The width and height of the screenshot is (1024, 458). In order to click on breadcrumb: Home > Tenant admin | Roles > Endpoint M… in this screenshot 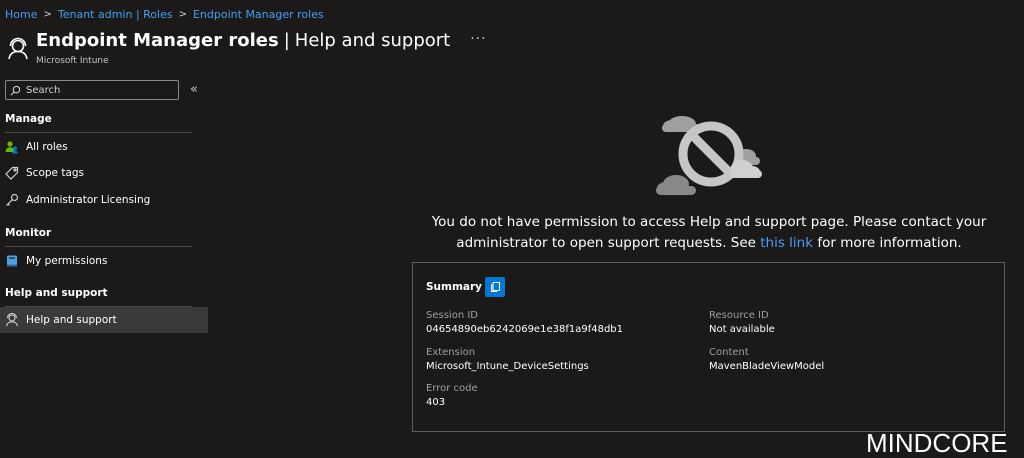, I will do `click(164, 14)`.